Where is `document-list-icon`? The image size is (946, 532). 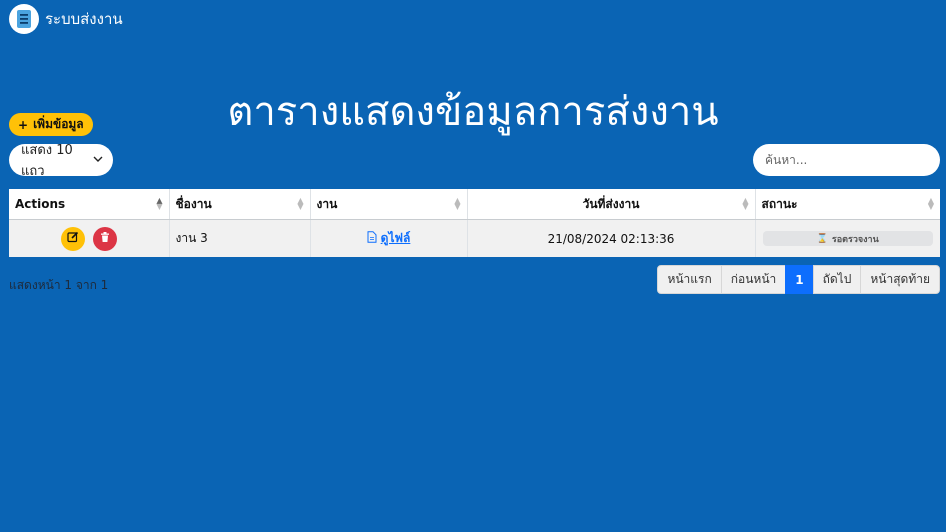 document-list-icon is located at coordinates (24, 19).